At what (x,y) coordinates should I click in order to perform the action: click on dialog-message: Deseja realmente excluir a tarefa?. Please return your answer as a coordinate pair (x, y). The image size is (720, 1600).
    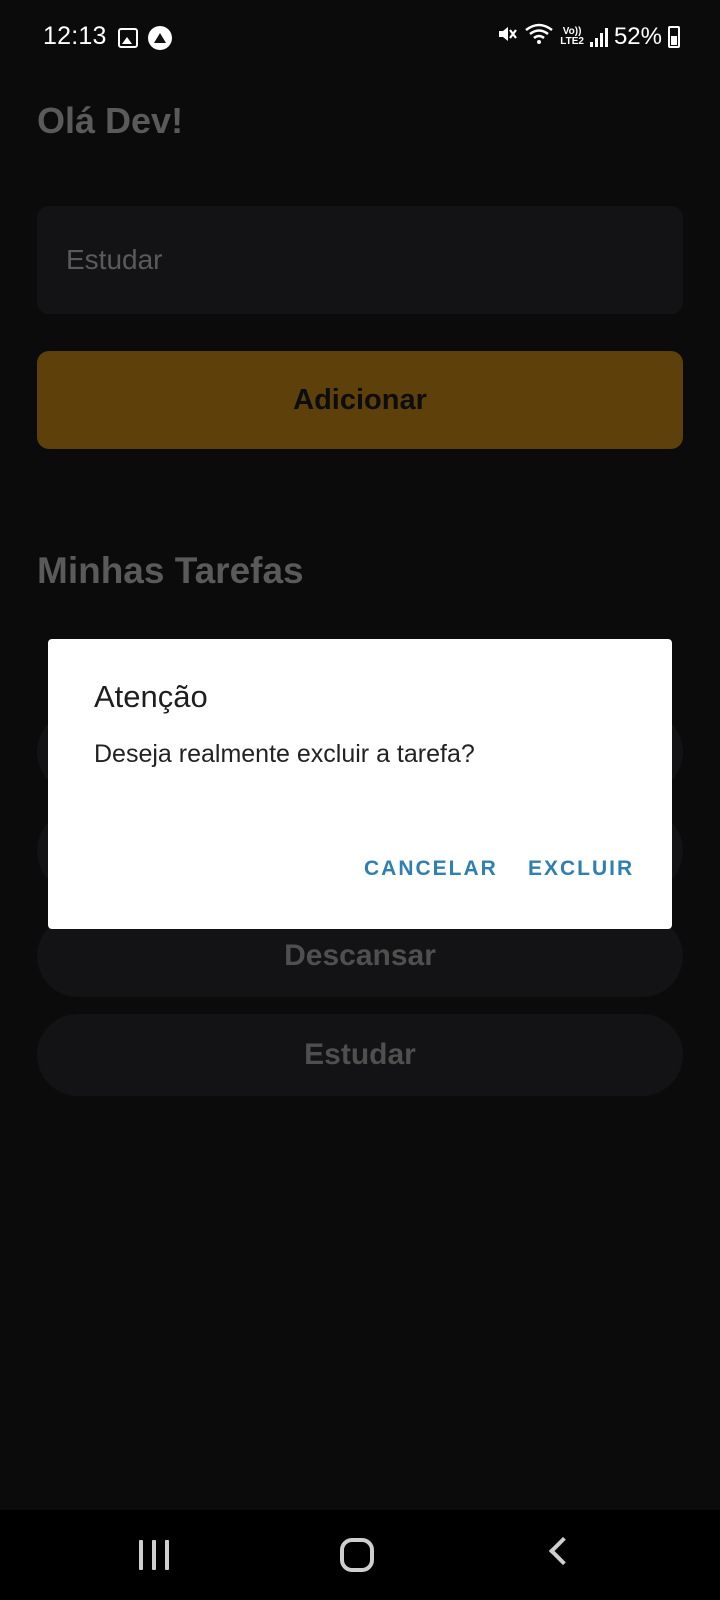
    Looking at the image, I should click on (284, 754).